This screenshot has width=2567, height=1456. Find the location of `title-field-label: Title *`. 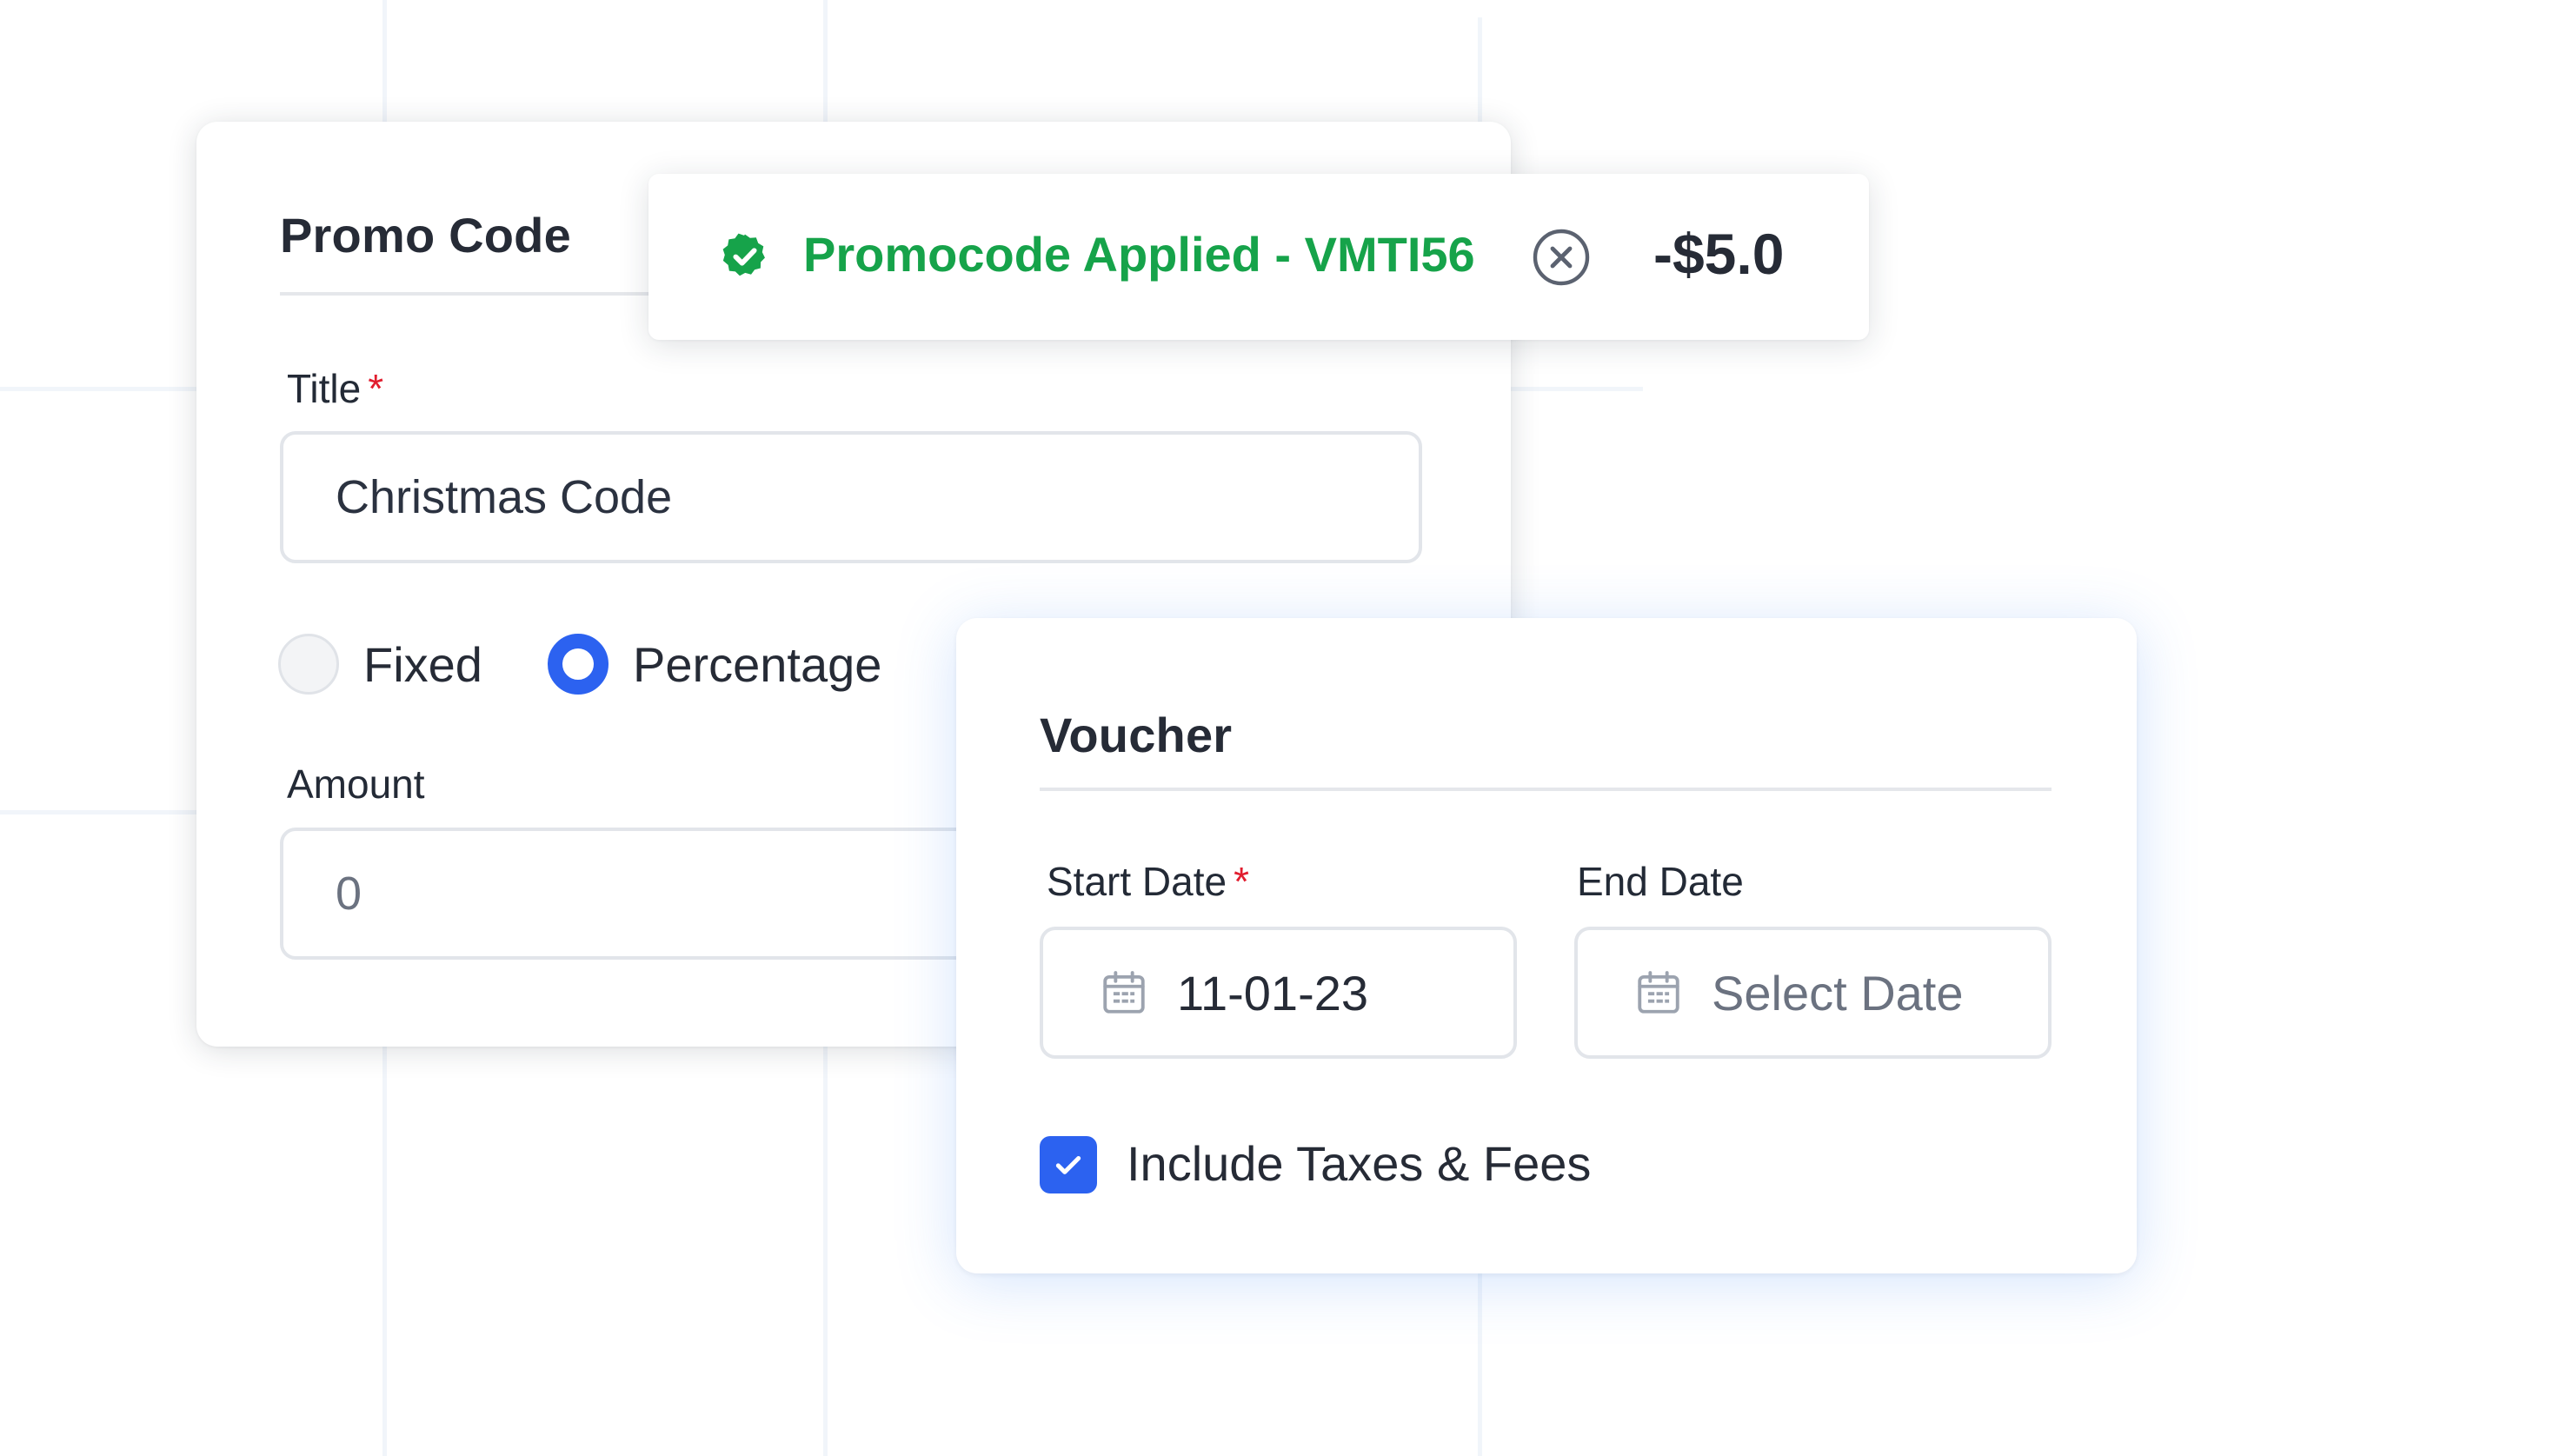

title-field-label: Title * is located at coordinates (335, 388).